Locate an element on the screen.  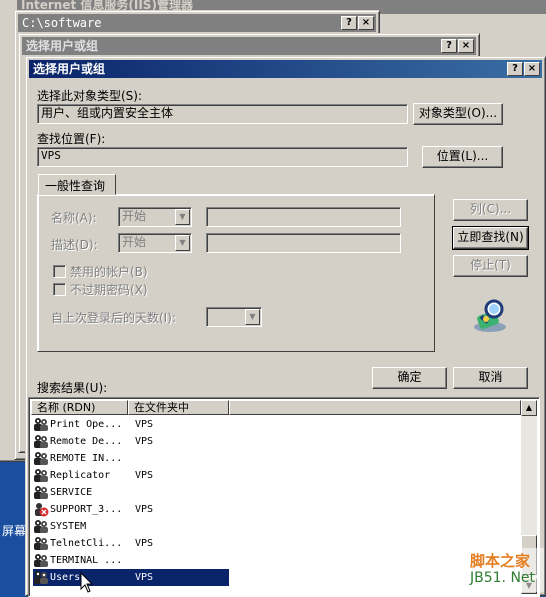
dialog-title: 选择用户或组 is located at coordinates (285, 69).